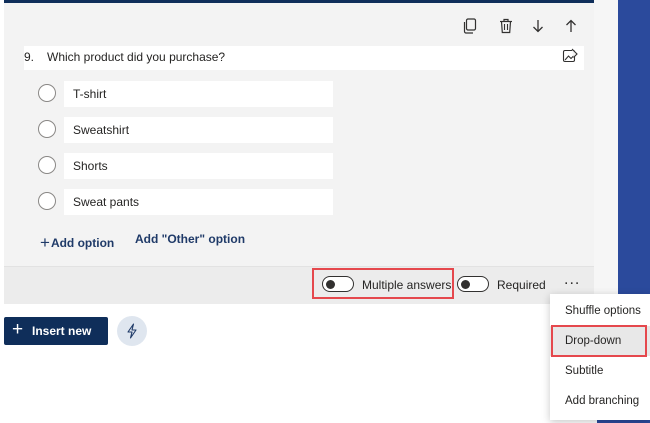  I want to click on menu-item-add-branching: Add branching, so click(600, 401).